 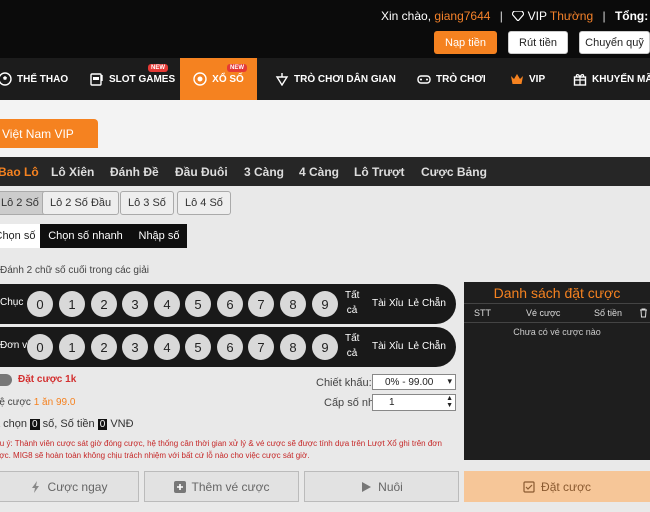 What do you see at coordinates (454, 171) in the screenshot?
I see `tab-cuoc-bang: Cược Bảng` at bounding box center [454, 171].